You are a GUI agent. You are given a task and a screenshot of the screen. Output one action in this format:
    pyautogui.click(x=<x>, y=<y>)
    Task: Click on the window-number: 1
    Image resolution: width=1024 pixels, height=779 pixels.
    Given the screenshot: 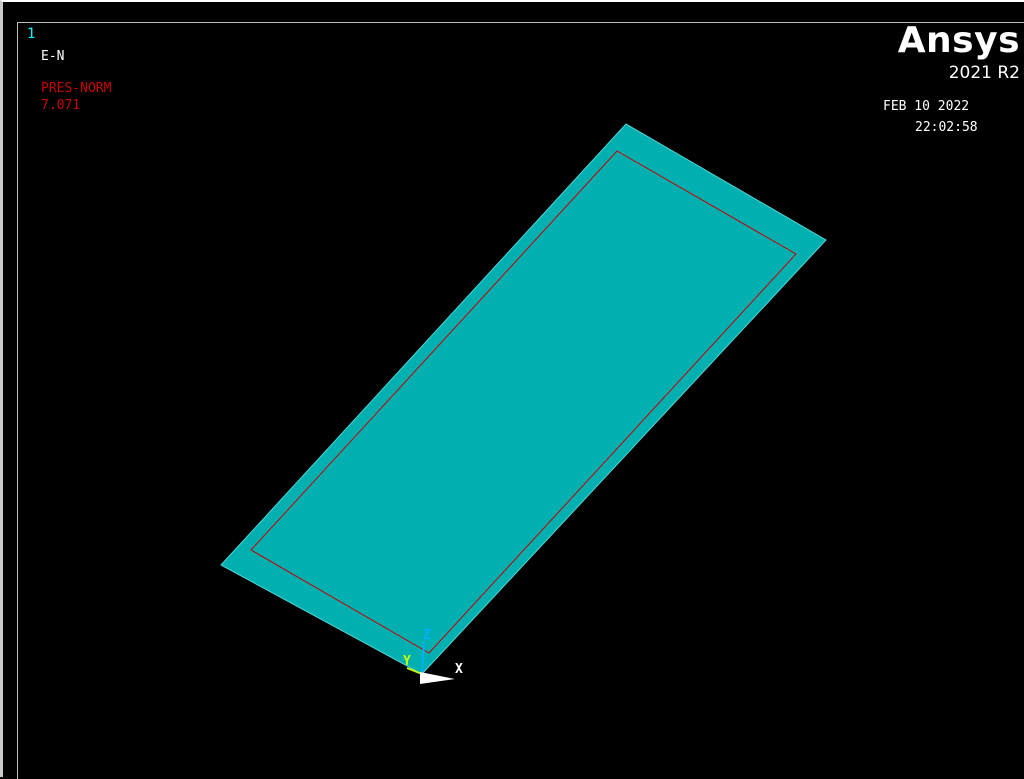 What is the action you would take?
    pyautogui.click(x=31, y=34)
    